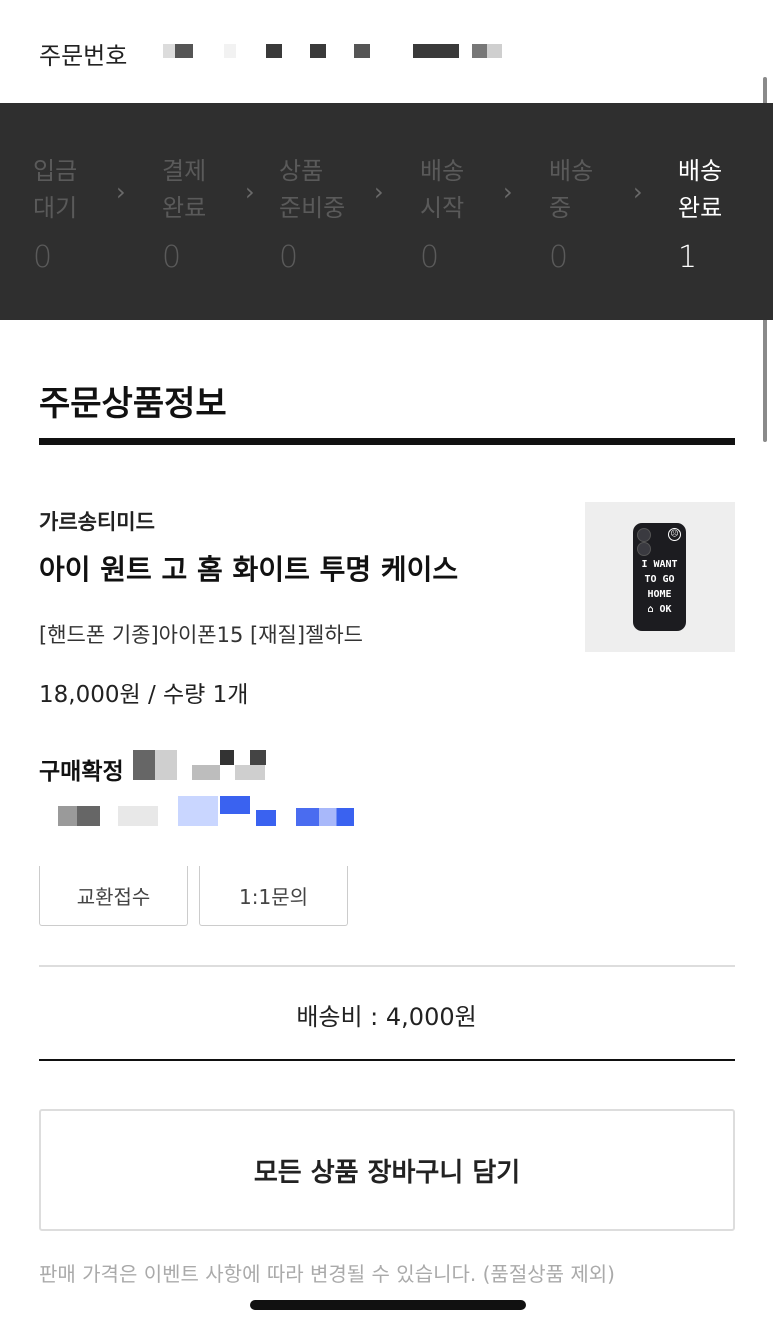 This screenshot has height=1326, width=773. I want to click on order-number-row: 주문번호, so click(386, 51).